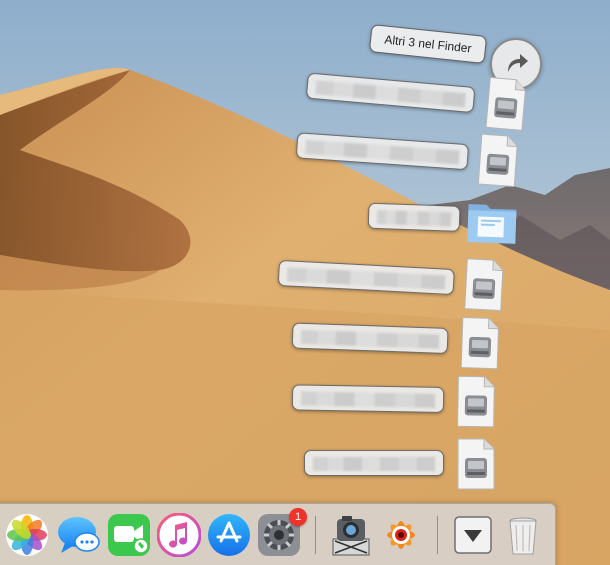 Image resolution: width=610 pixels, height=565 pixels. I want to click on notification-badge: 1, so click(298, 517).